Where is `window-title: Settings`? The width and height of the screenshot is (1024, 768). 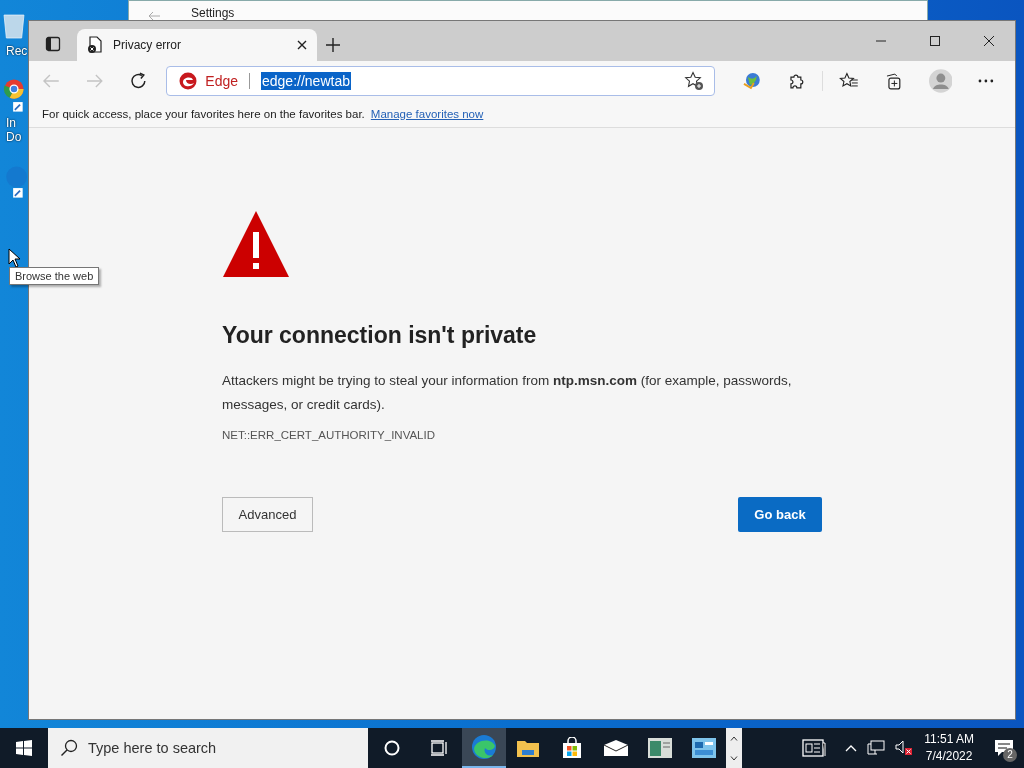
window-title: Settings is located at coordinates (213, 13).